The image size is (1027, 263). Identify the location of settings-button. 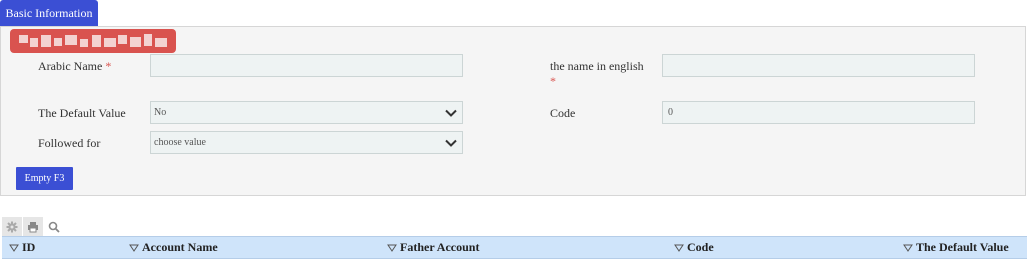
(12, 226).